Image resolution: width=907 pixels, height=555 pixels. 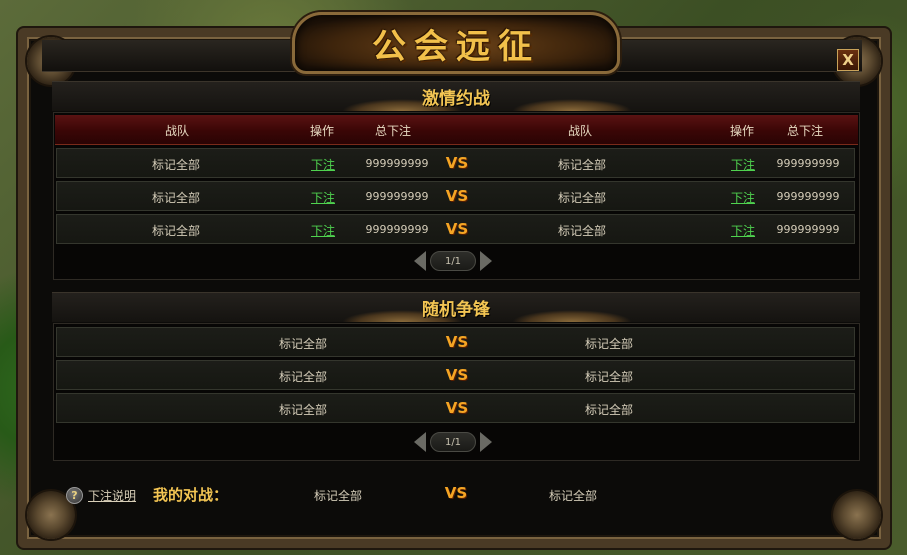 I want to click on section-title-challenge: 激情约战, so click(x=456, y=99).